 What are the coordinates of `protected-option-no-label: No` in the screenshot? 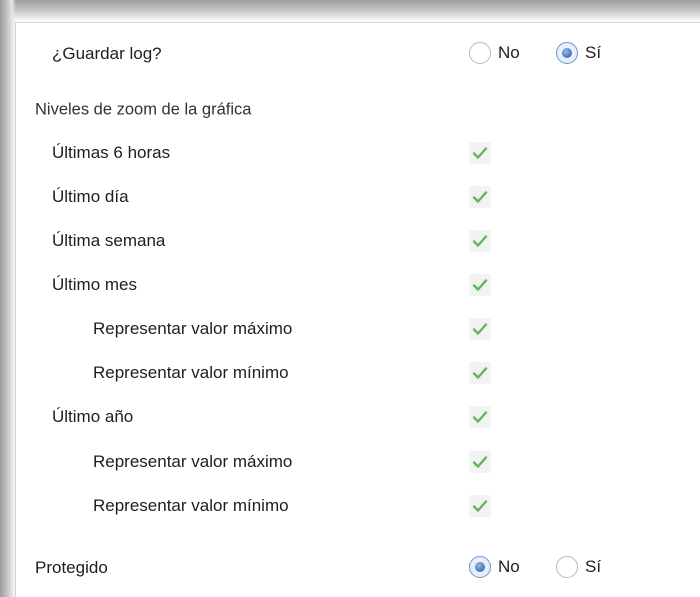 It's located at (509, 566).